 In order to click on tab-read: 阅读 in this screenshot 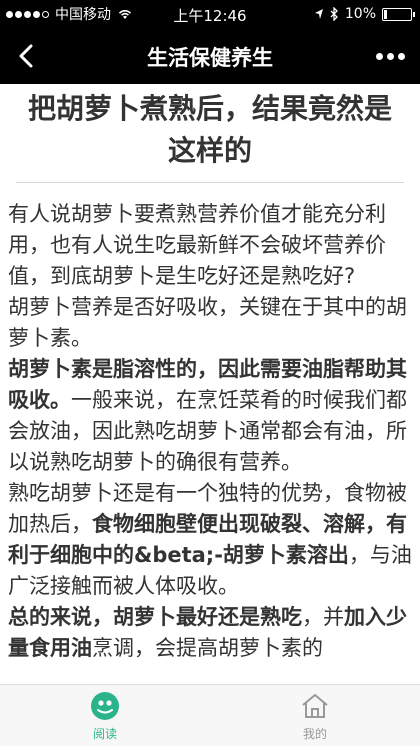, I will do `click(105, 715)`.